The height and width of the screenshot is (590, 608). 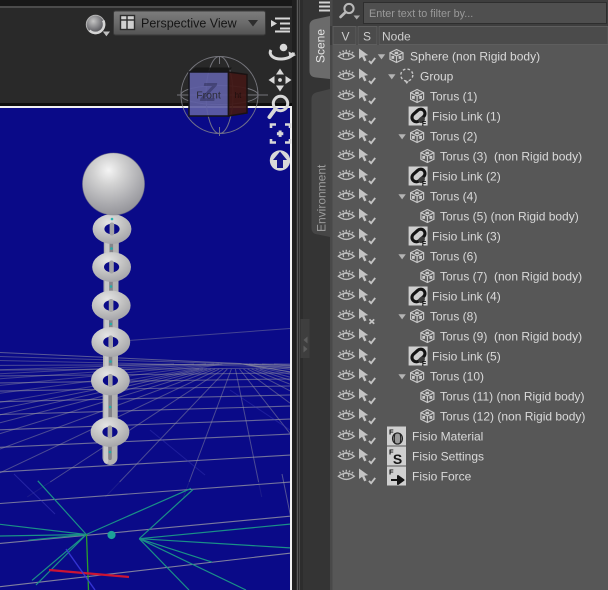 What do you see at coordinates (322, 198) in the screenshot?
I see `svg-text: Environment` at bounding box center [322, 198].